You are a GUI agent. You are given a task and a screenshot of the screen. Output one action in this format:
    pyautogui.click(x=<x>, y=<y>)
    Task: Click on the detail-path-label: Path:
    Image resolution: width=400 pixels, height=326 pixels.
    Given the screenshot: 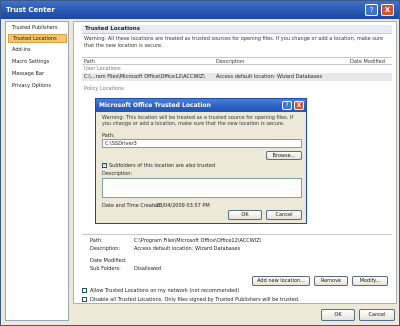 What is the action you would take?
    pyautogui.click(x=96, y=241)
    